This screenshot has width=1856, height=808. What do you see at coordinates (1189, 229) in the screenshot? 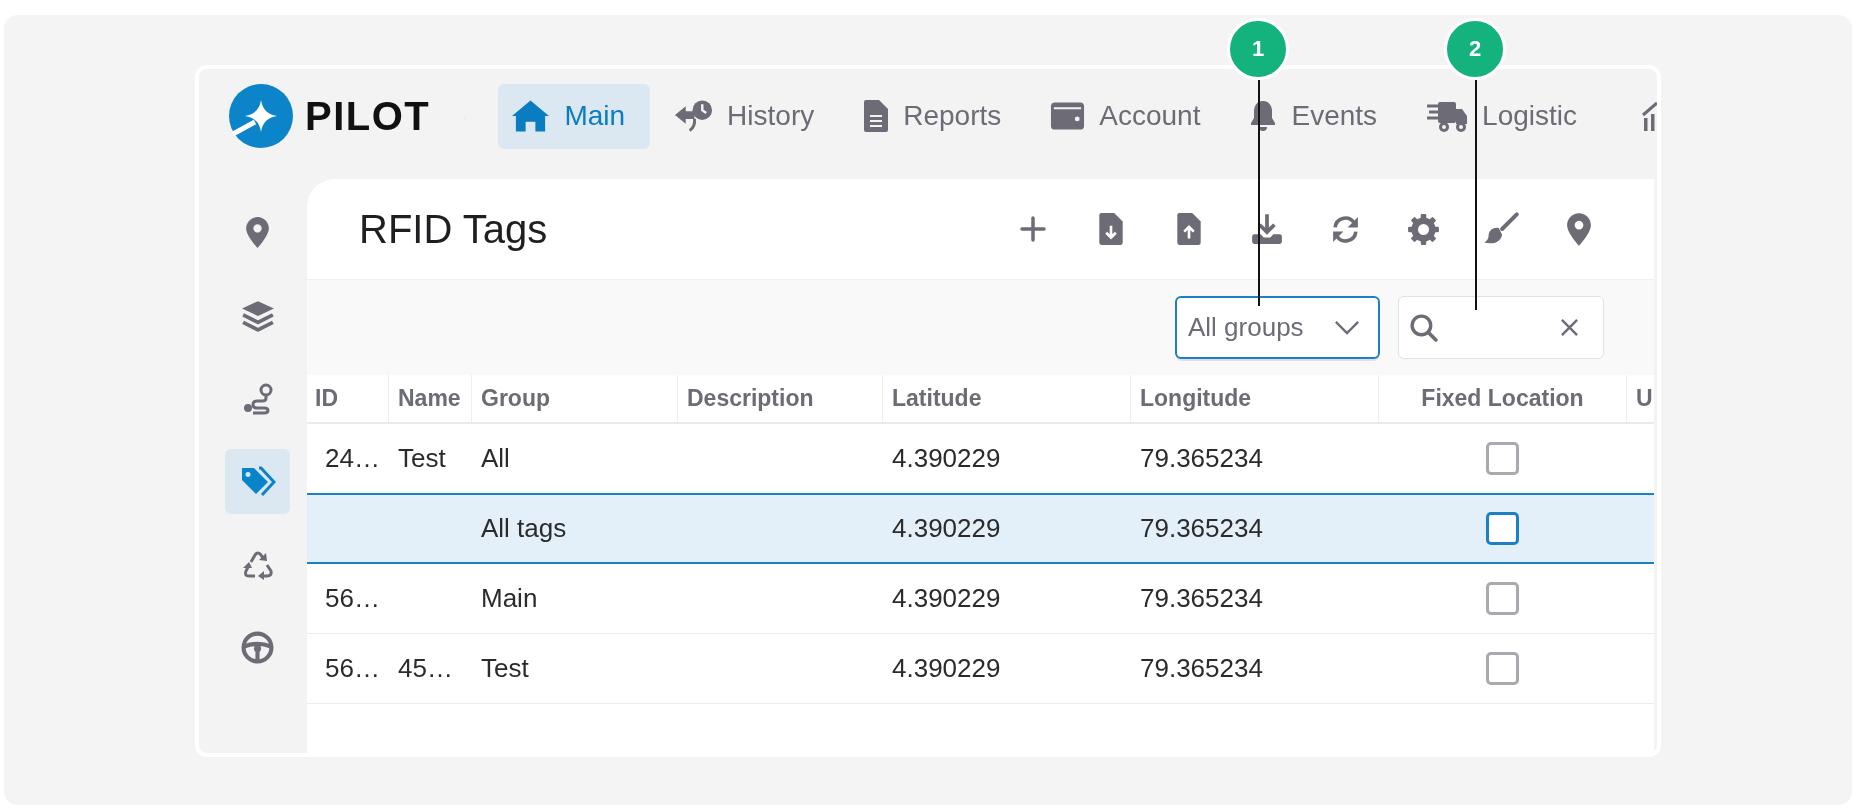
I see `file-upload-icon` at bounding box center [1189, 229].